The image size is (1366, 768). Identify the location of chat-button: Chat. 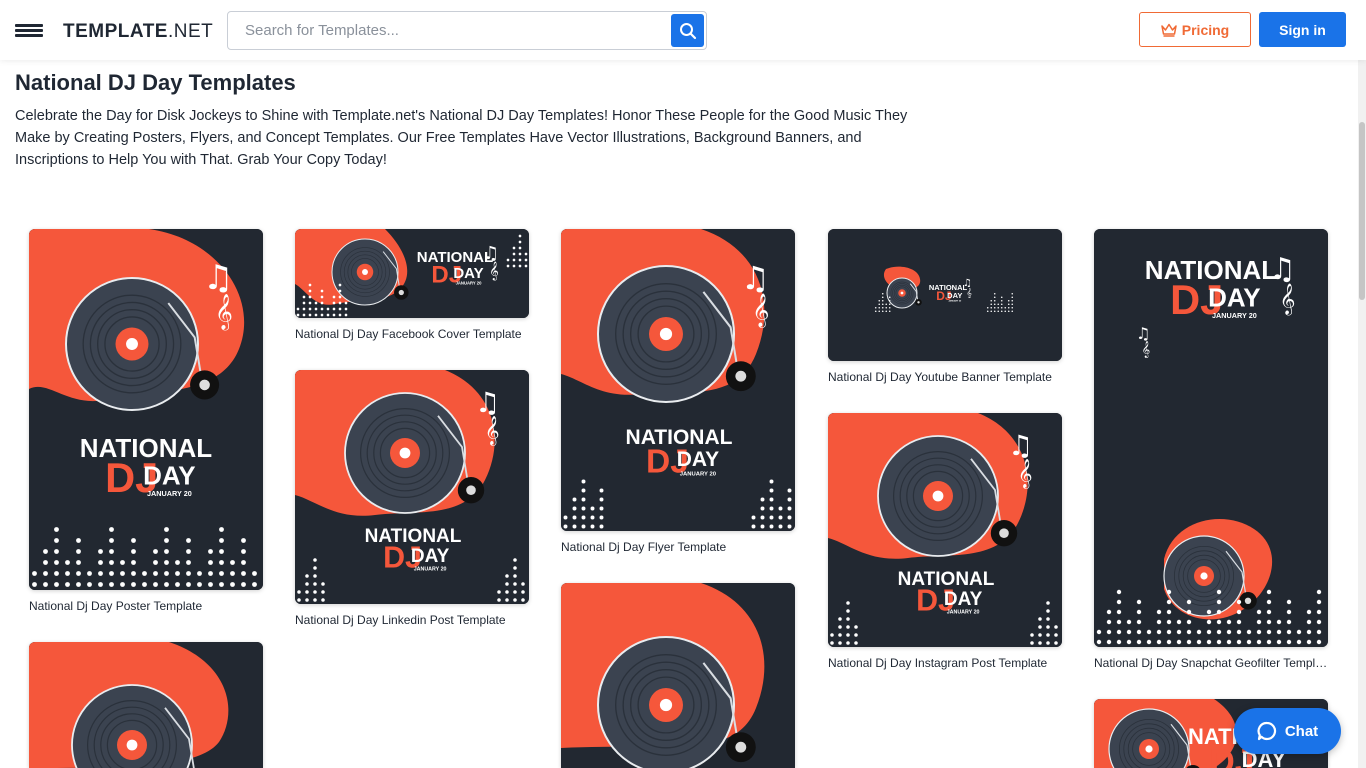
(1287, 731).